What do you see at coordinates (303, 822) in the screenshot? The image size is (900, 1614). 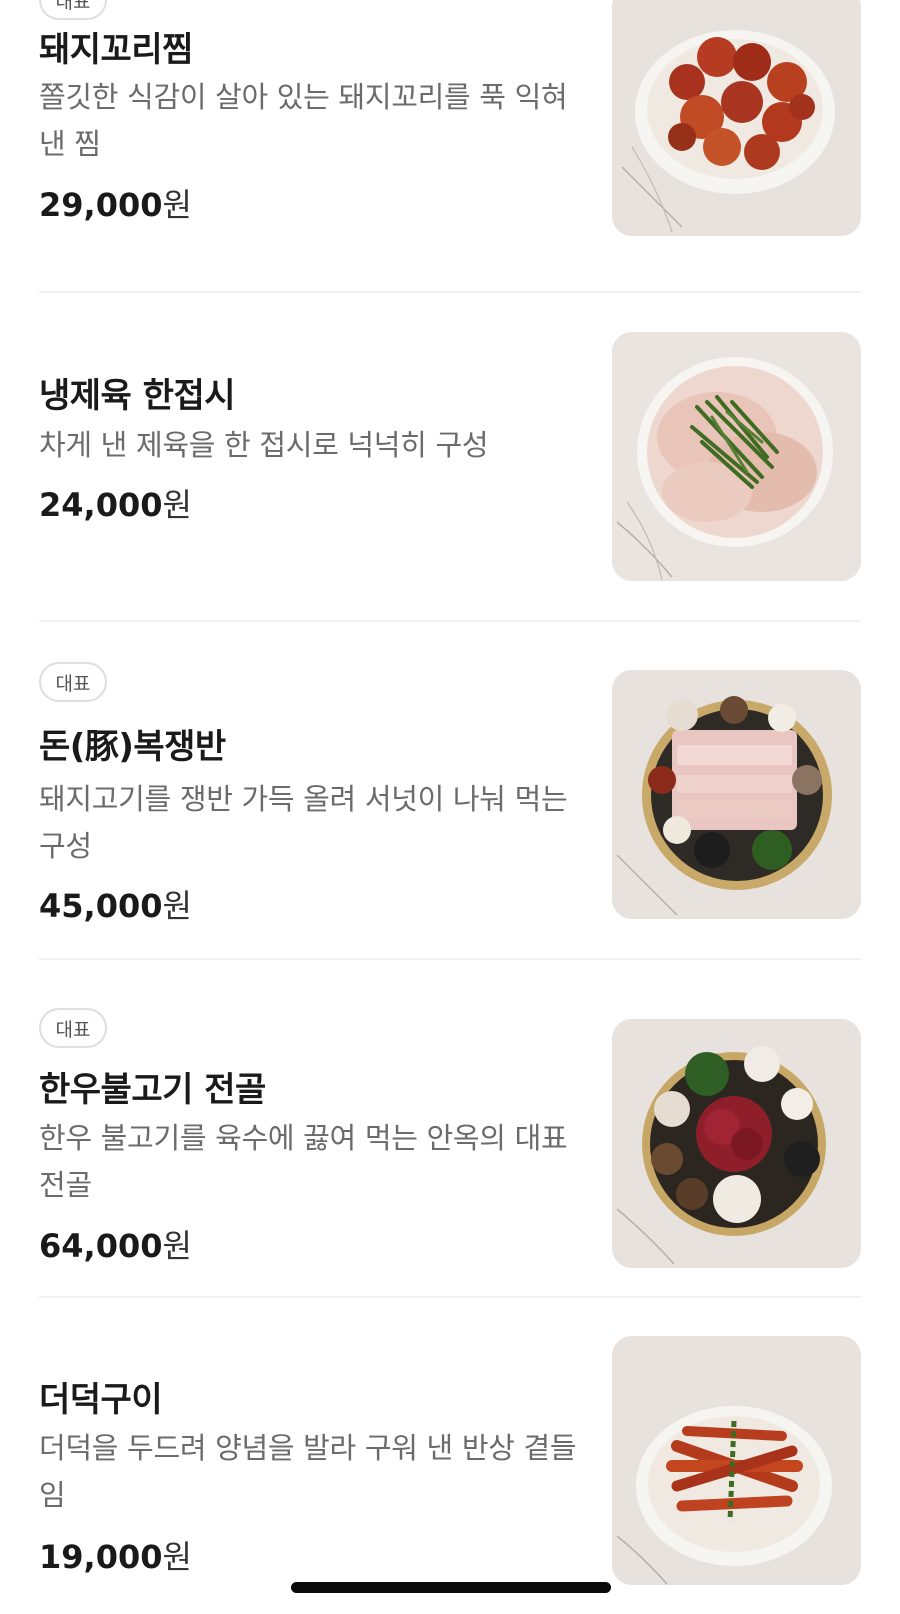 I see `menu-item-description: 돼지고기를 쟁반 가득 올려 서넛이 나눠 먹는 구성` at bounding box center [303, 822].